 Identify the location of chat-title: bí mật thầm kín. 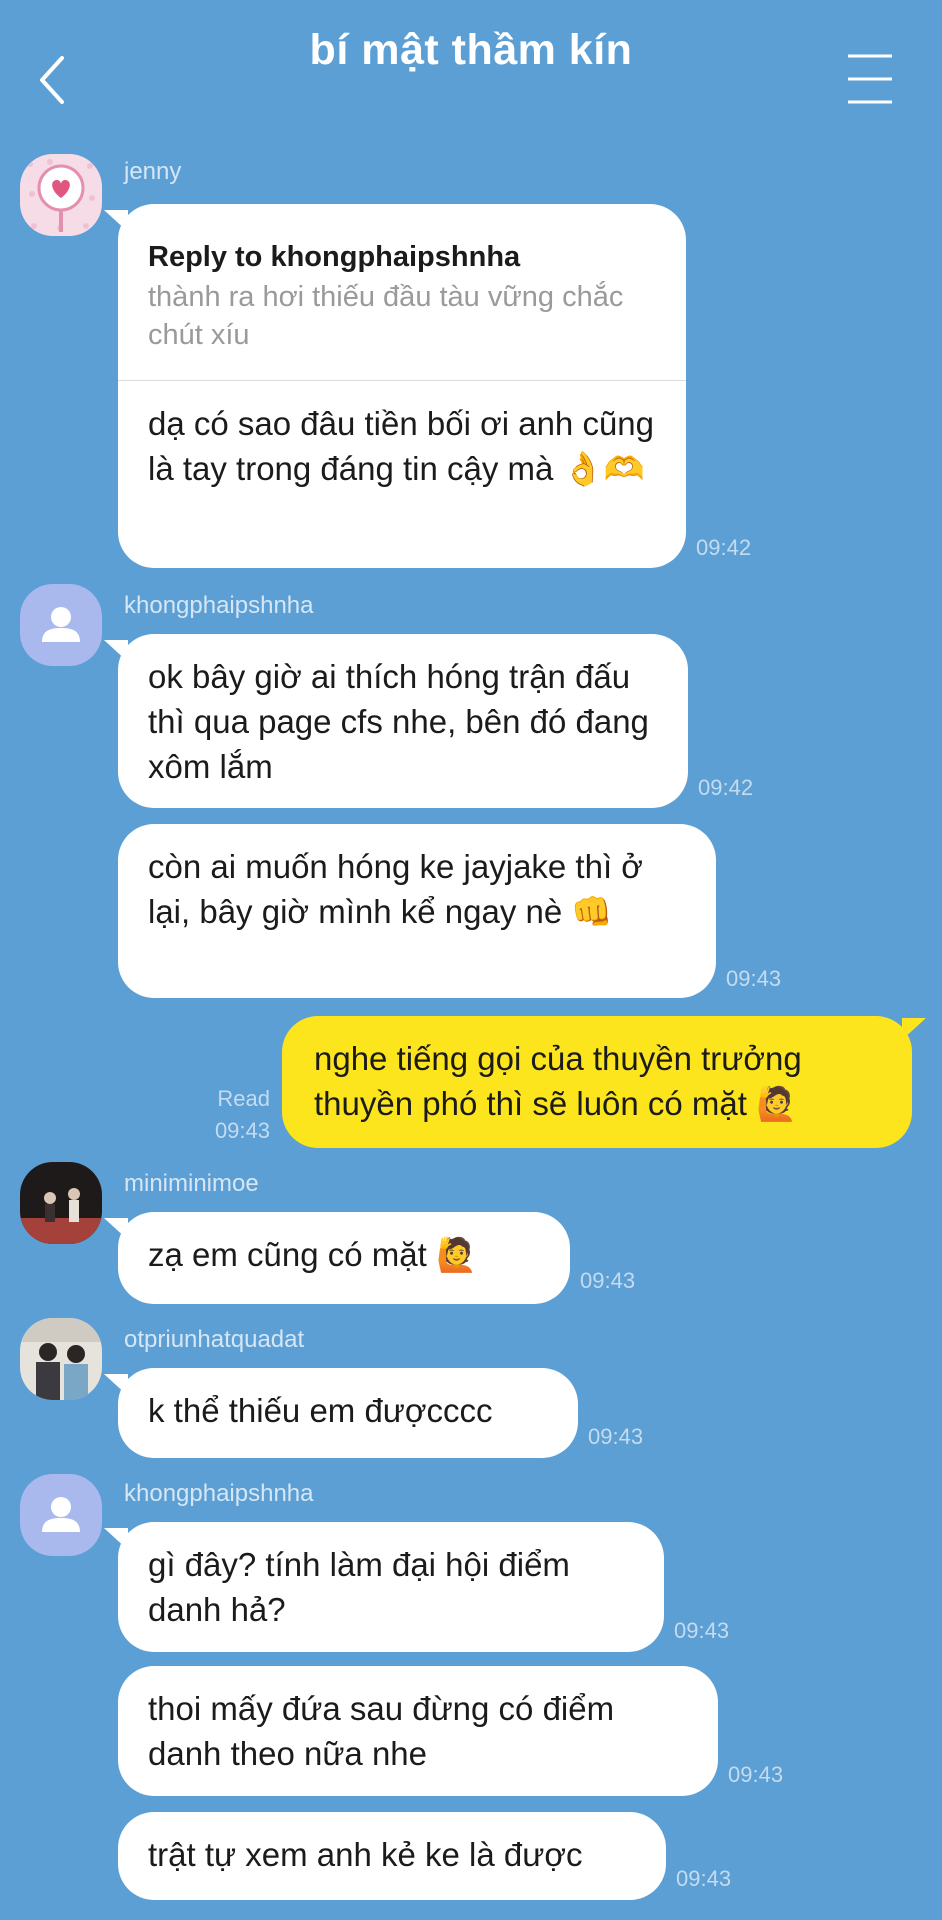
(471, 50).